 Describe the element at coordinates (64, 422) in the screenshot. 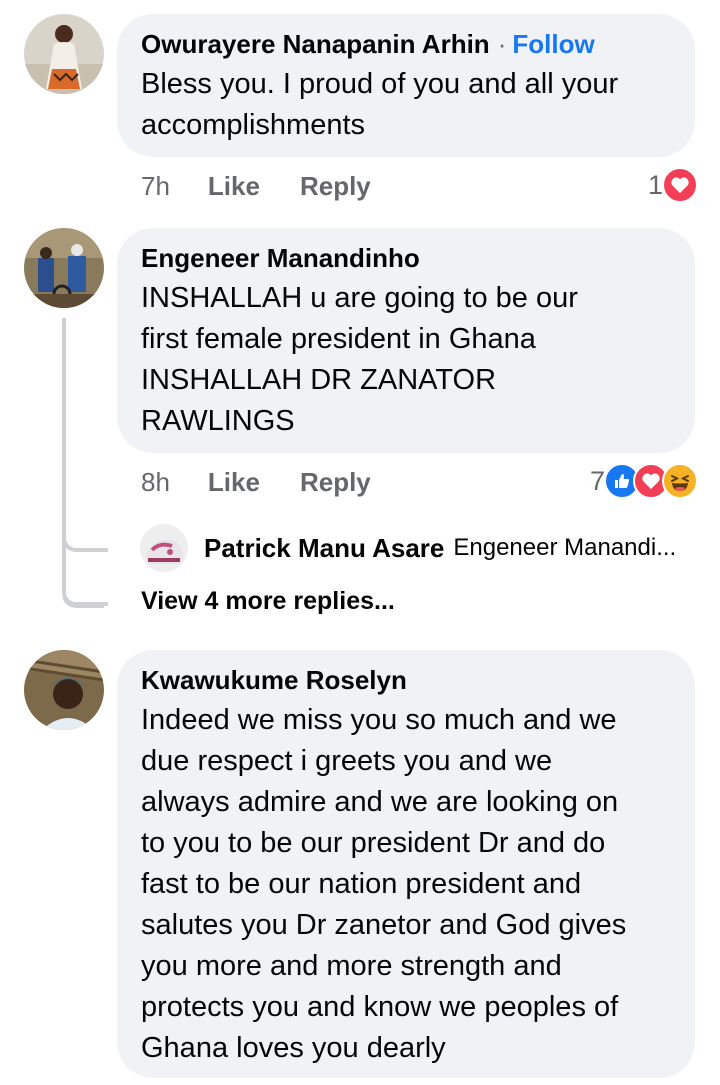

I see `thread-line` at that location.